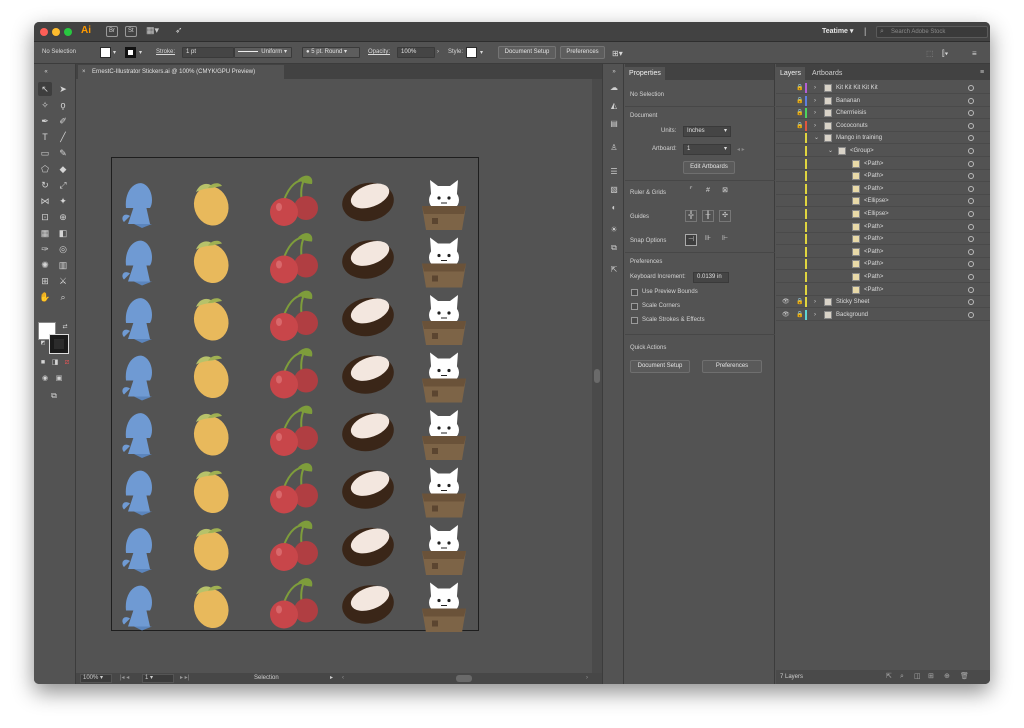  What do you see at coordinates (105, 52) in the screenshot?
I see `fill-swatch` at bounding box center [105, 52].